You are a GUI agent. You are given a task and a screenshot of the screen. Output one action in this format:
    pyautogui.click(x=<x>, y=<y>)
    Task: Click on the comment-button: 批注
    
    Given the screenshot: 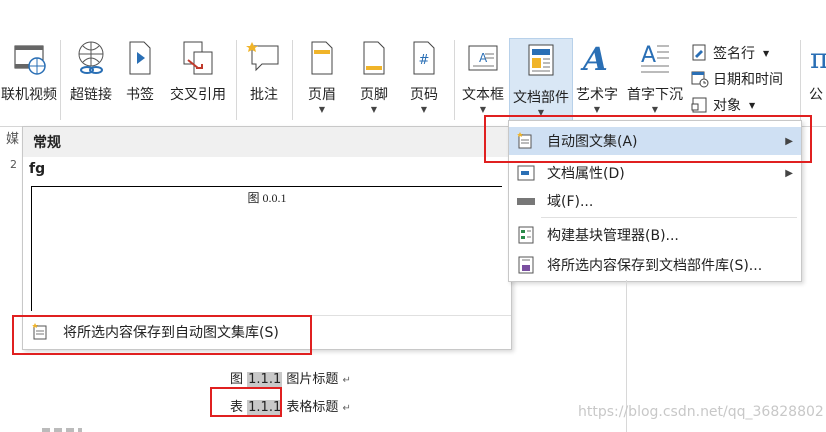 What is the action you would take?
    pyautogui.click(x=264, y=78)
    